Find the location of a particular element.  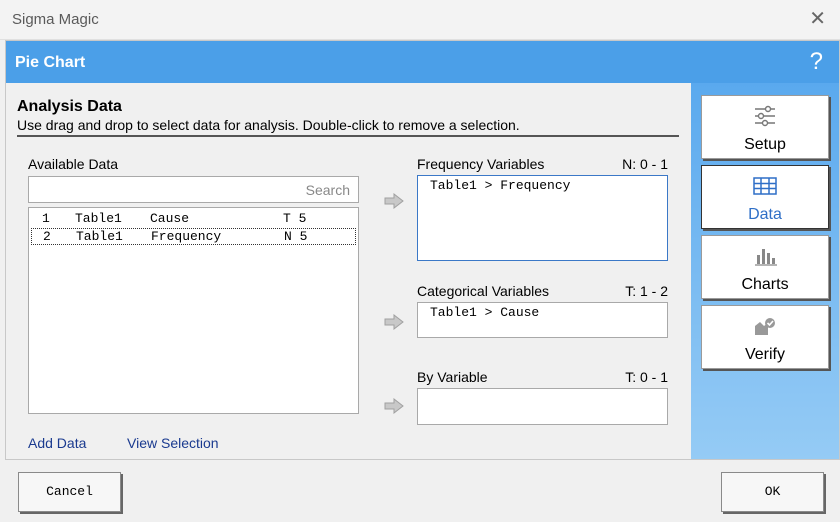

categorical-value: Table1 > Cause is located at coordinates (485, 312).